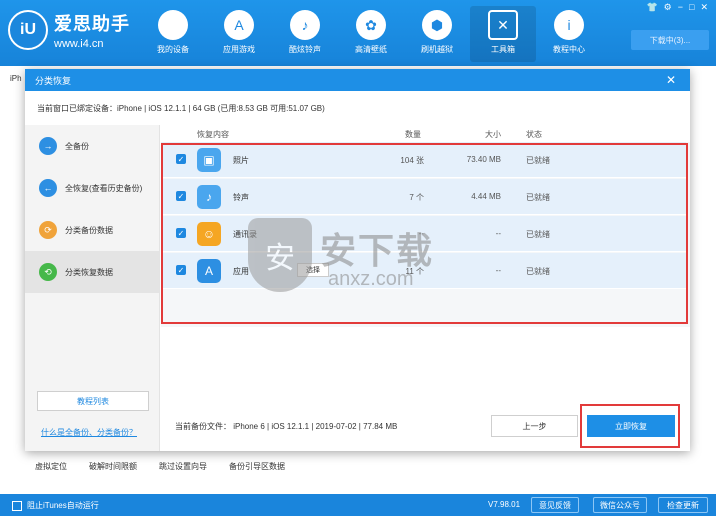 The height and width of the screenshot is (516, 716). I want to click on tools-icon: ✕, so click(503, 25).